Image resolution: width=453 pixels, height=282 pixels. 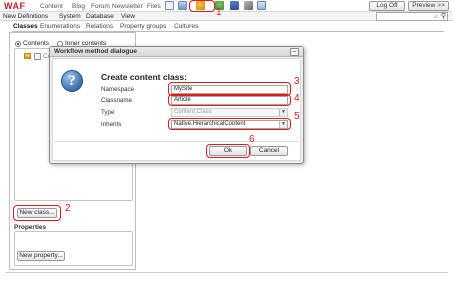 I want to click on inherits-label: Inherits, so click(x=111, y=124).